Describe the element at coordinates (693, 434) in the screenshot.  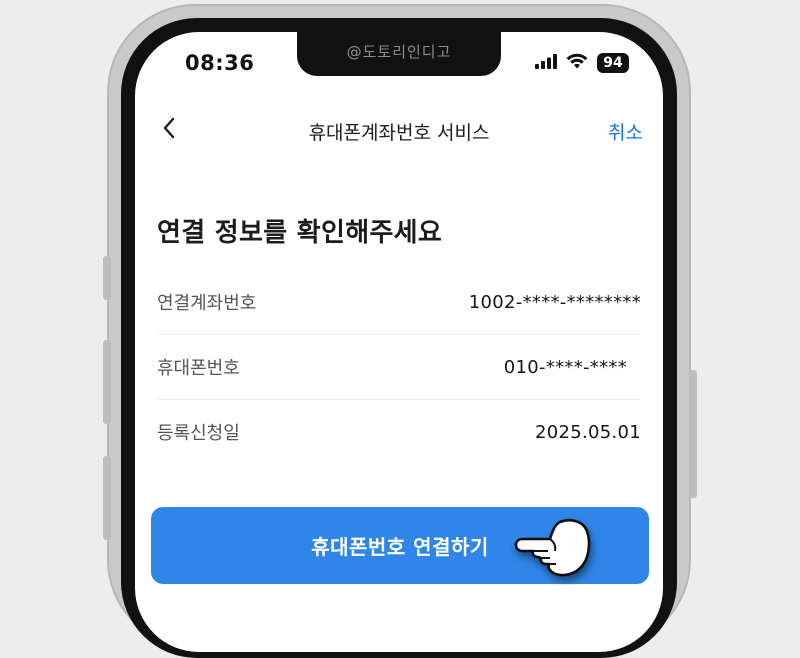
I see `power-button` at that location.